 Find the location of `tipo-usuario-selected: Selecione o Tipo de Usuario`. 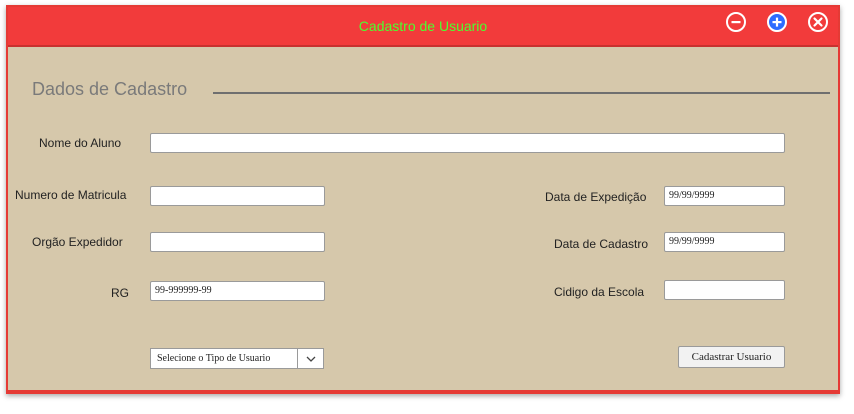

tipo-usuario-selected: Selecione o Tipo de Usuario is located at coordinates (214, 358).